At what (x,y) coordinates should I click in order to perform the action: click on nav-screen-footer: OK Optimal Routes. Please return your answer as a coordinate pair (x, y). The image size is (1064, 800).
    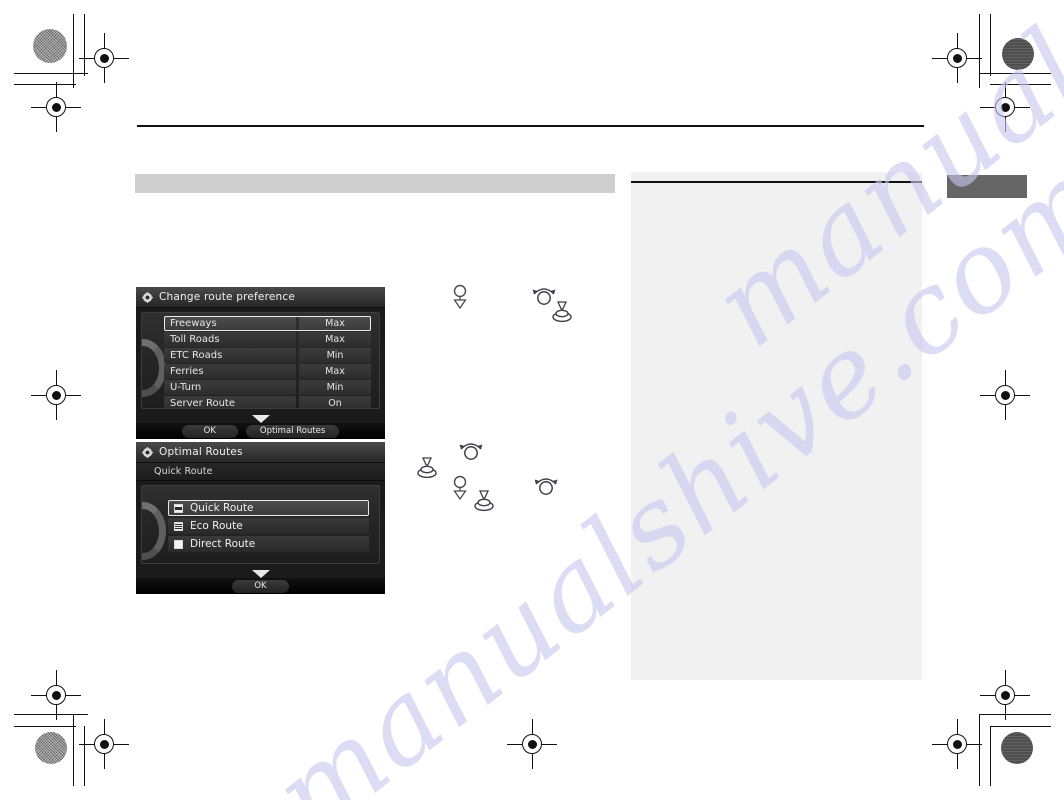
    Looking at the image, I should click on (260, 431).